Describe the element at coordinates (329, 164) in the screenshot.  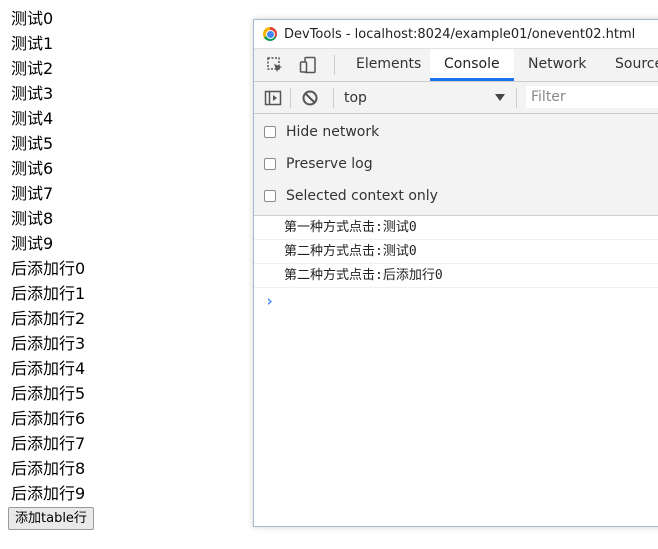
I see `preserve-log-label: Preserve log` at that location.